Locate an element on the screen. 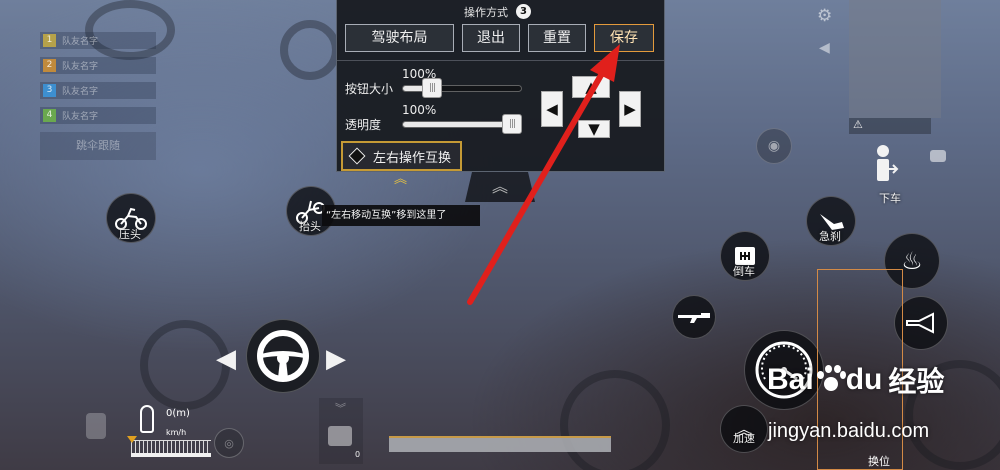  paw-logo-icon is located at coordinates (830, 380).